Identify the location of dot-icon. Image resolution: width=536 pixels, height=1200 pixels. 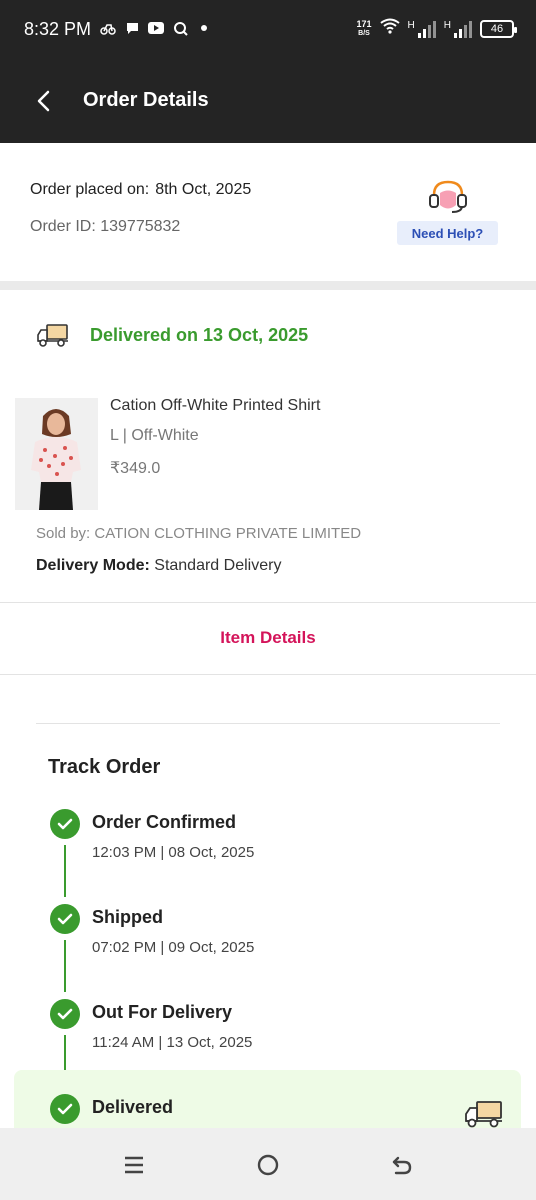
(204, 28).